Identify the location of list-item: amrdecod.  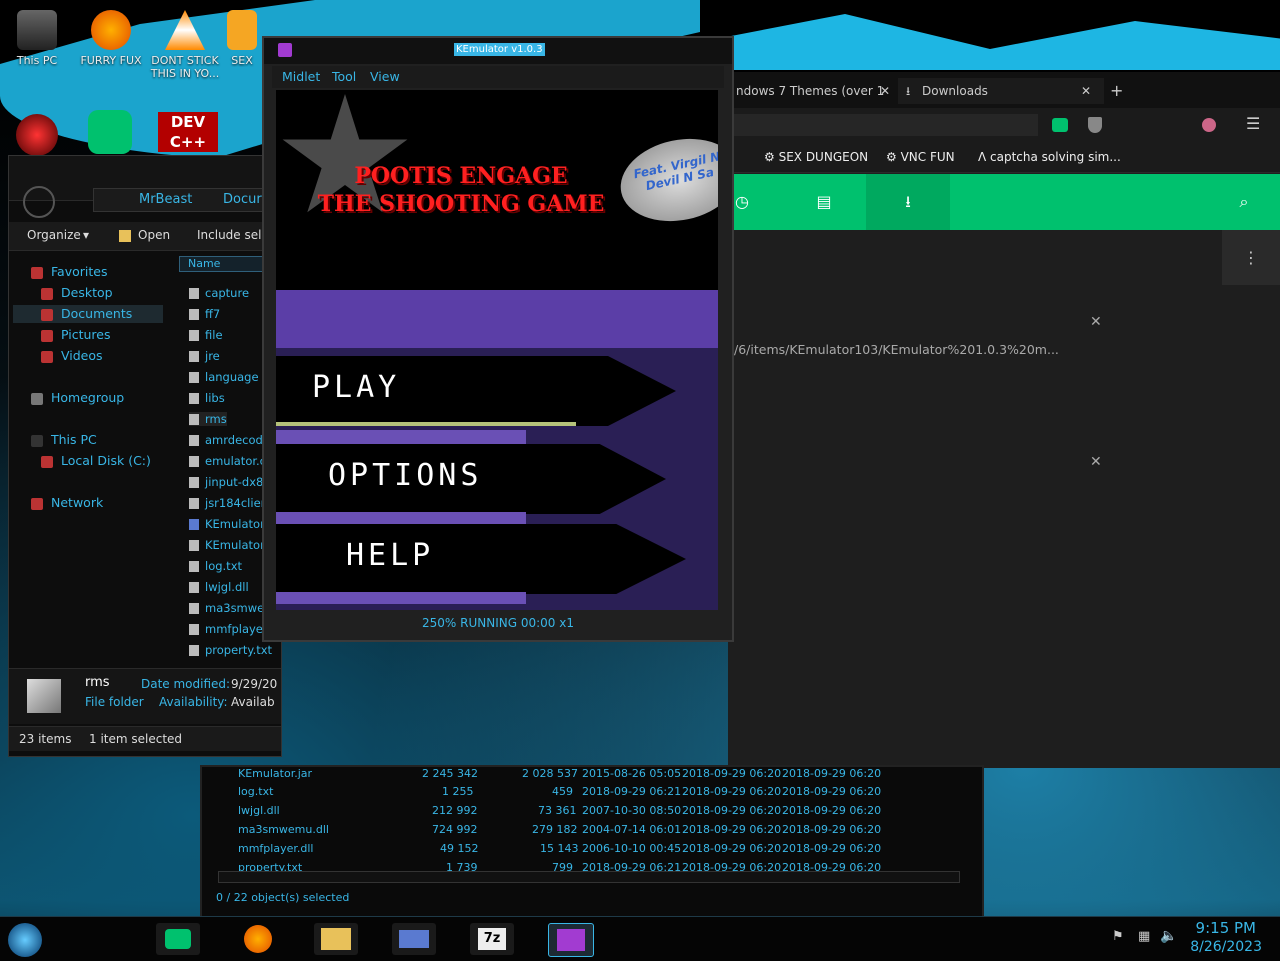
(226, 440).